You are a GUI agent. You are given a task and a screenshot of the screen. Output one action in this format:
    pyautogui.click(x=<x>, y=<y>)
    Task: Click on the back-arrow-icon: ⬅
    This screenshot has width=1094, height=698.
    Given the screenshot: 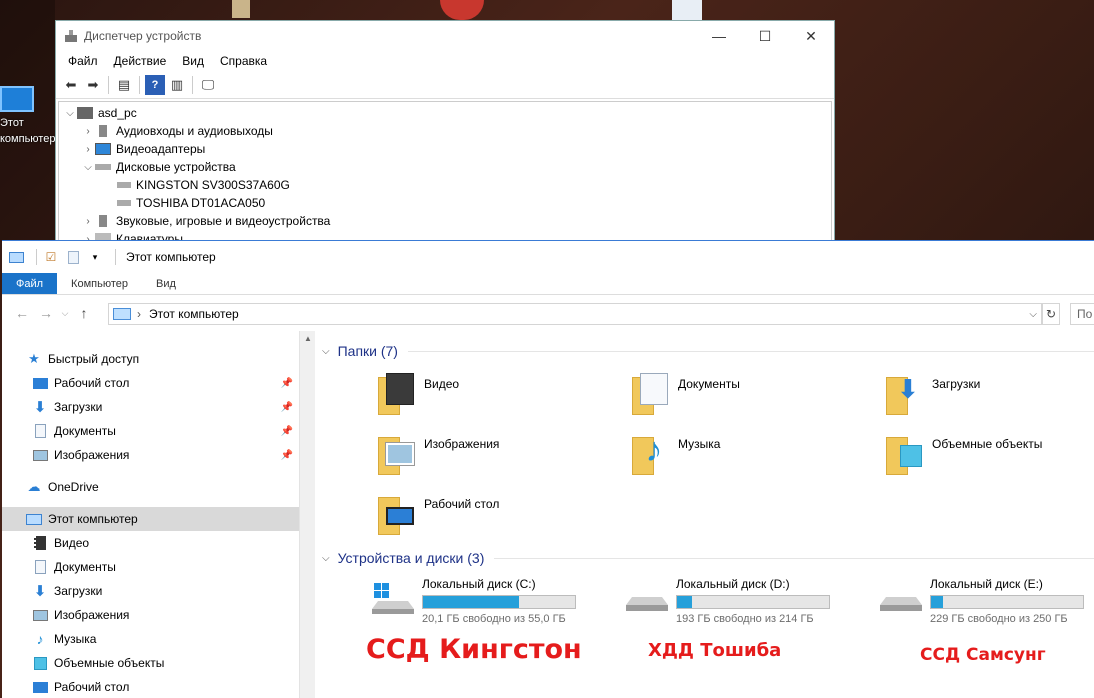 What is the action you would take?
    pyautogui.click(x=71, y=85)
    